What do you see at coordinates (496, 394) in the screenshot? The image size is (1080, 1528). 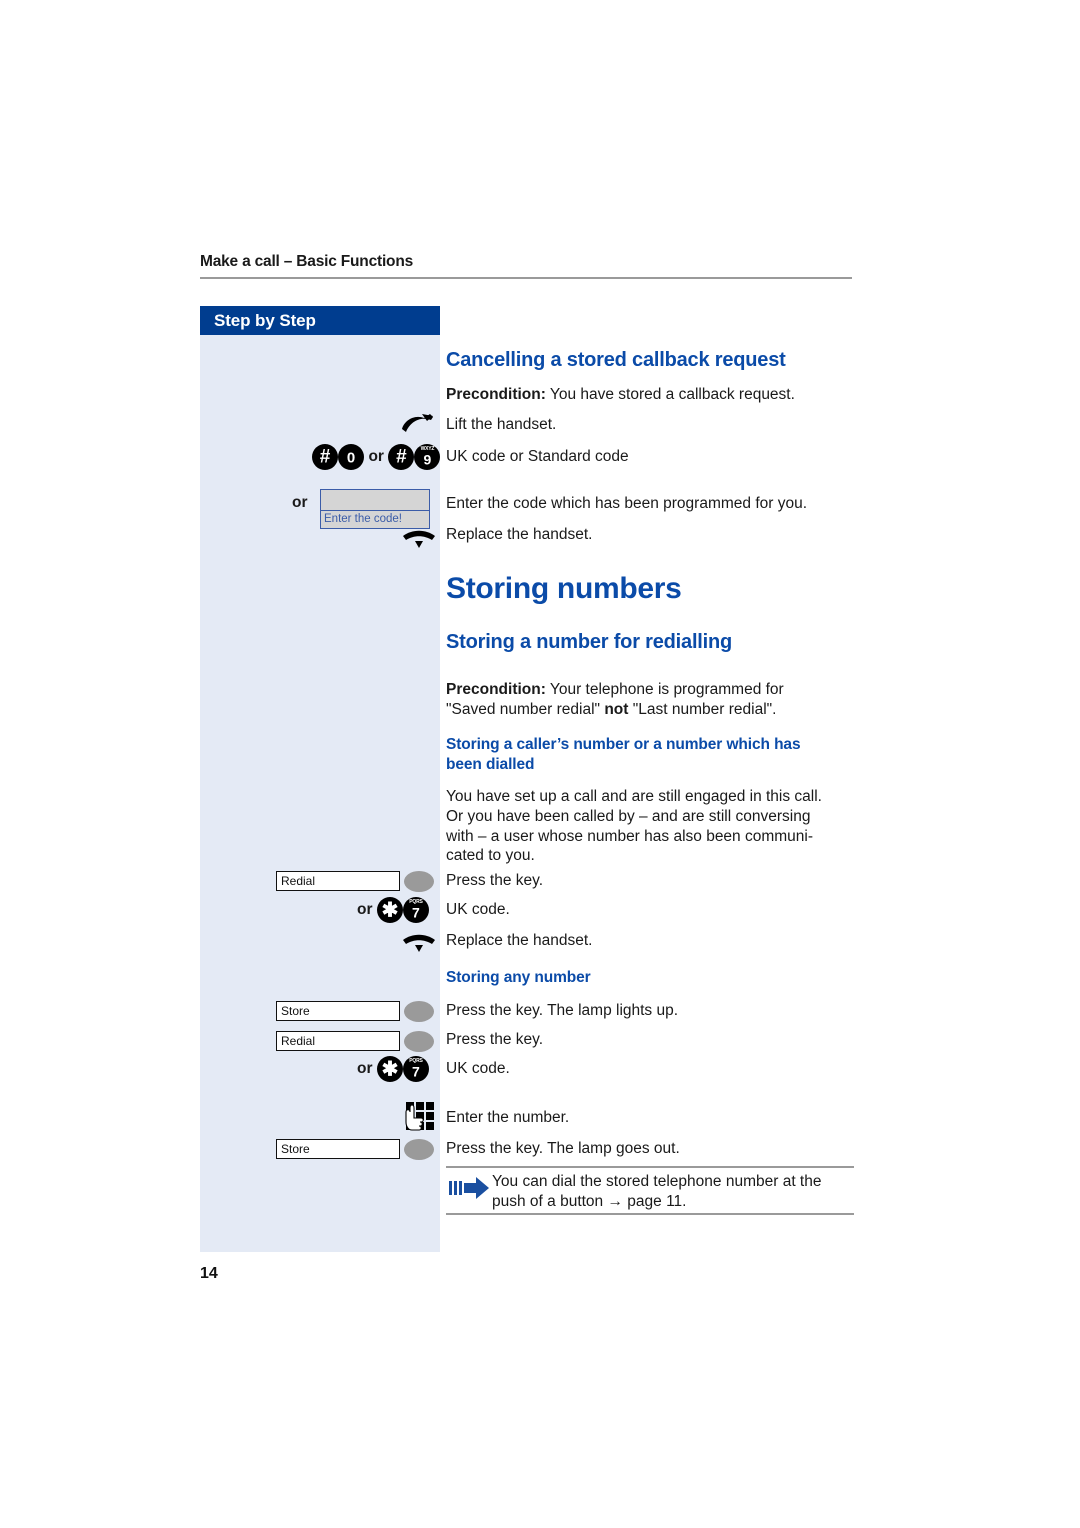 I see `precondition-label: Precondition:` at bounding box center [496, 394].